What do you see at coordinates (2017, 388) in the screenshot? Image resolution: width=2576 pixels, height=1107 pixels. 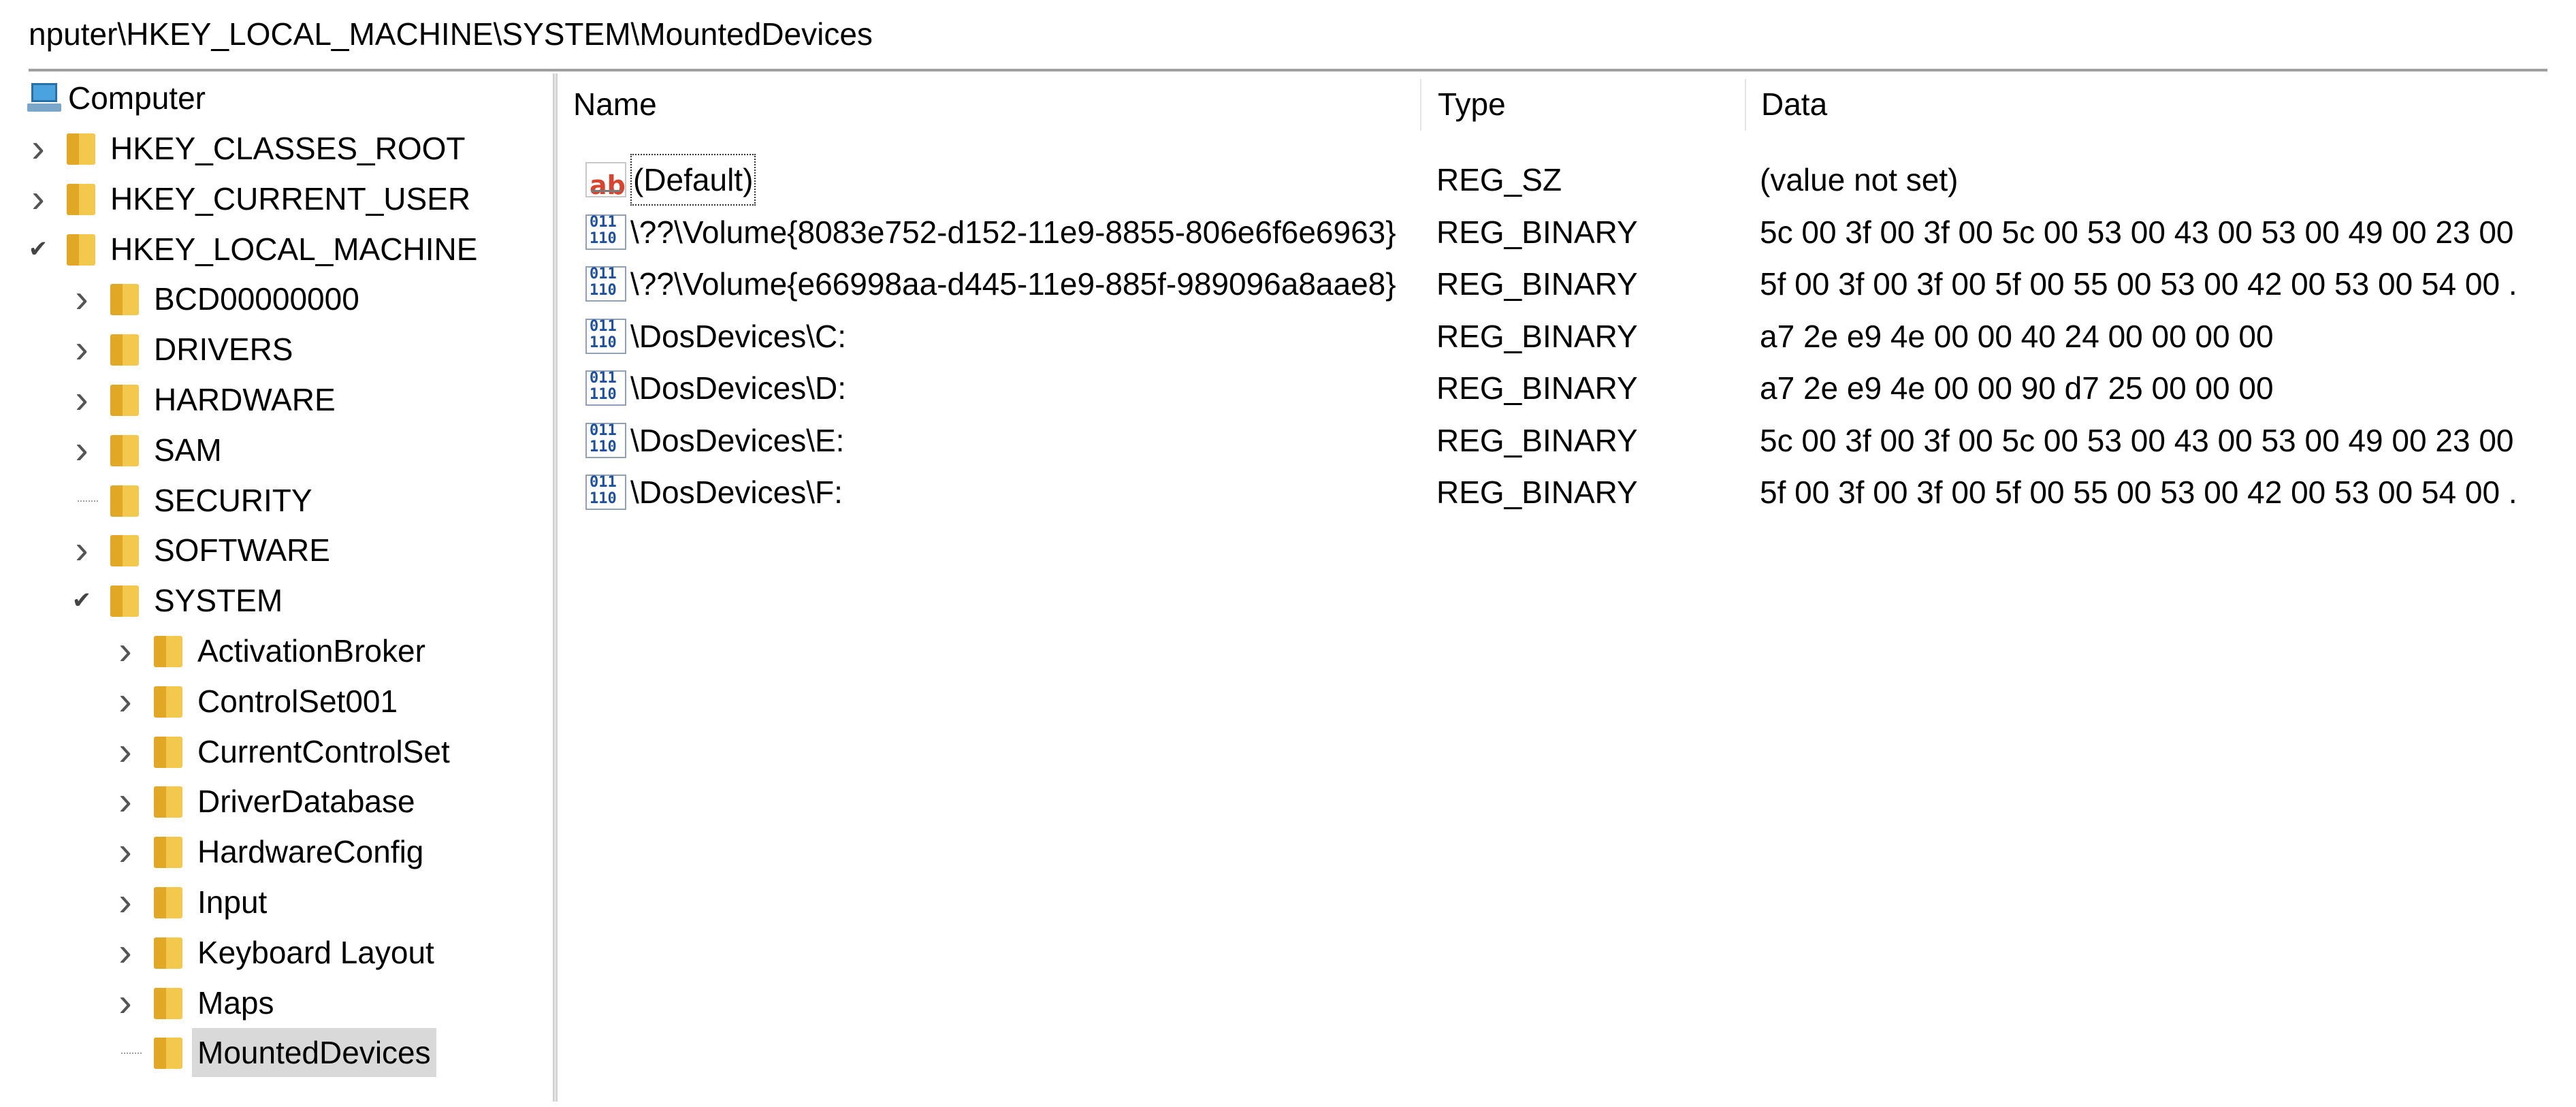 I see `value-data: a7 2e e9 4e 00 00 90 d7 25 00 00 00` at bounding box center [2017, 388].